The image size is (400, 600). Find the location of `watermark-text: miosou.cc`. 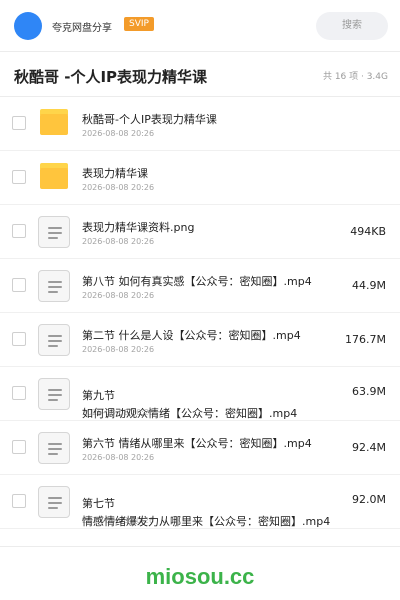

watermark-text: miosou.cc is located at coordinates (200, 576).